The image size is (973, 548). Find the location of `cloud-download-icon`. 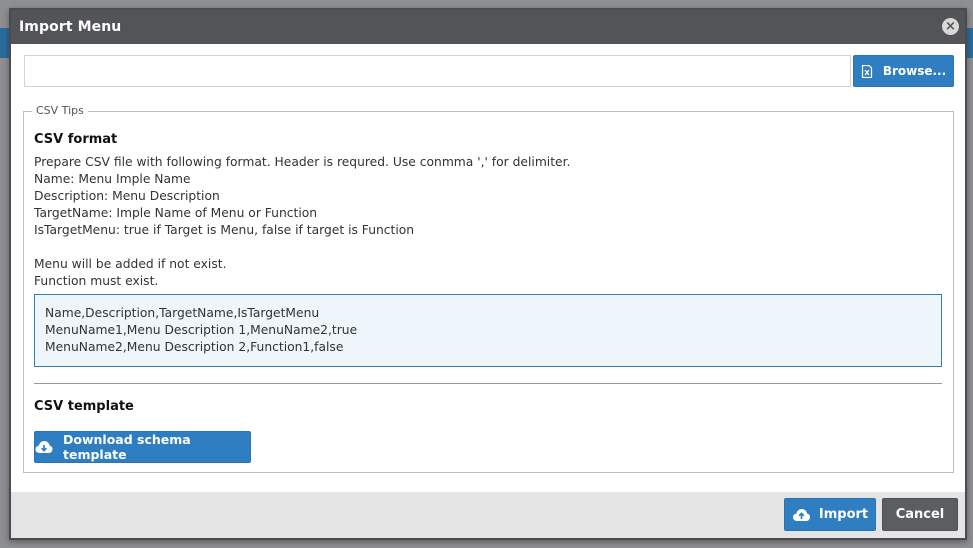

cloud-download-icon is located at coordinates (44, 447).